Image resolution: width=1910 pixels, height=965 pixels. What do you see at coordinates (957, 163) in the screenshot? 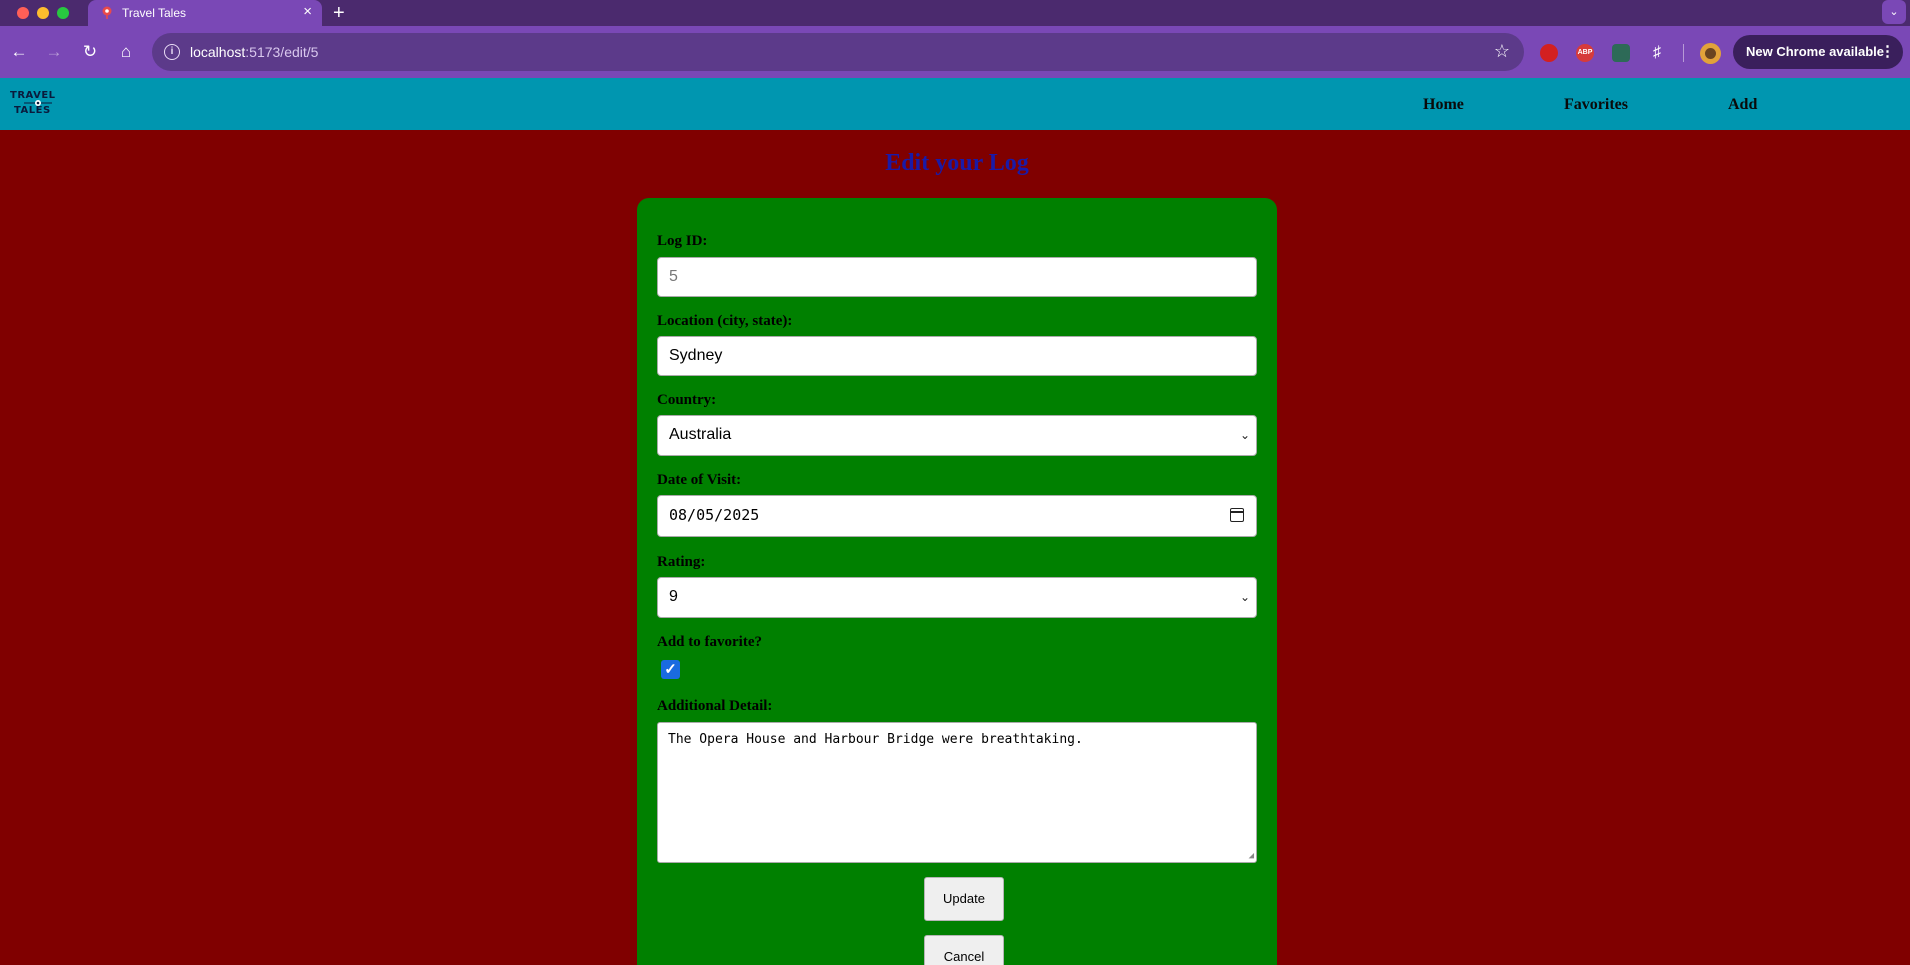
I see `page-title: Edit your Log` at bounding box center [957, 163].